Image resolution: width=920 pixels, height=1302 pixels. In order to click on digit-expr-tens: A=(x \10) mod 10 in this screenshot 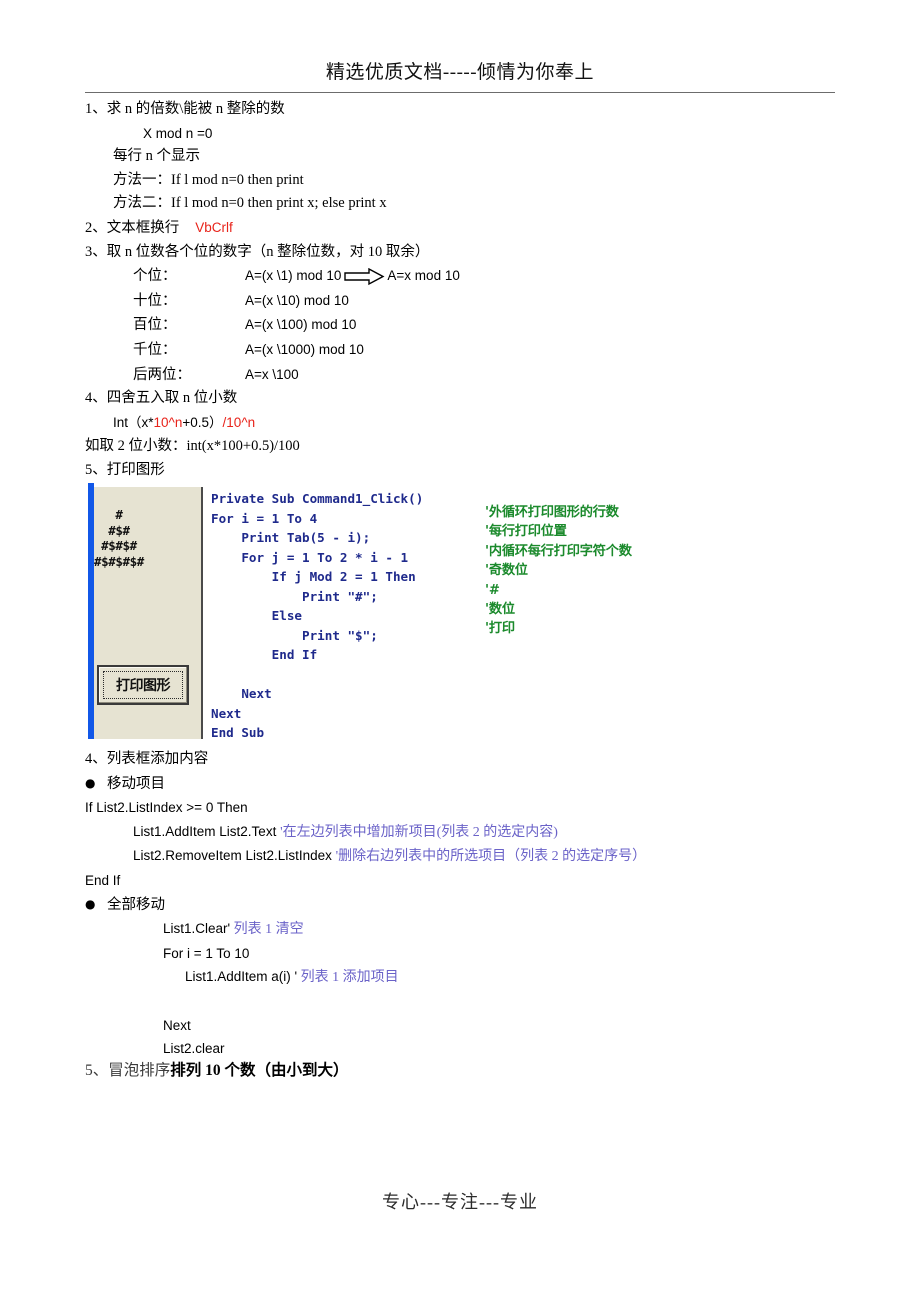, I will do `click(297, 300)`.